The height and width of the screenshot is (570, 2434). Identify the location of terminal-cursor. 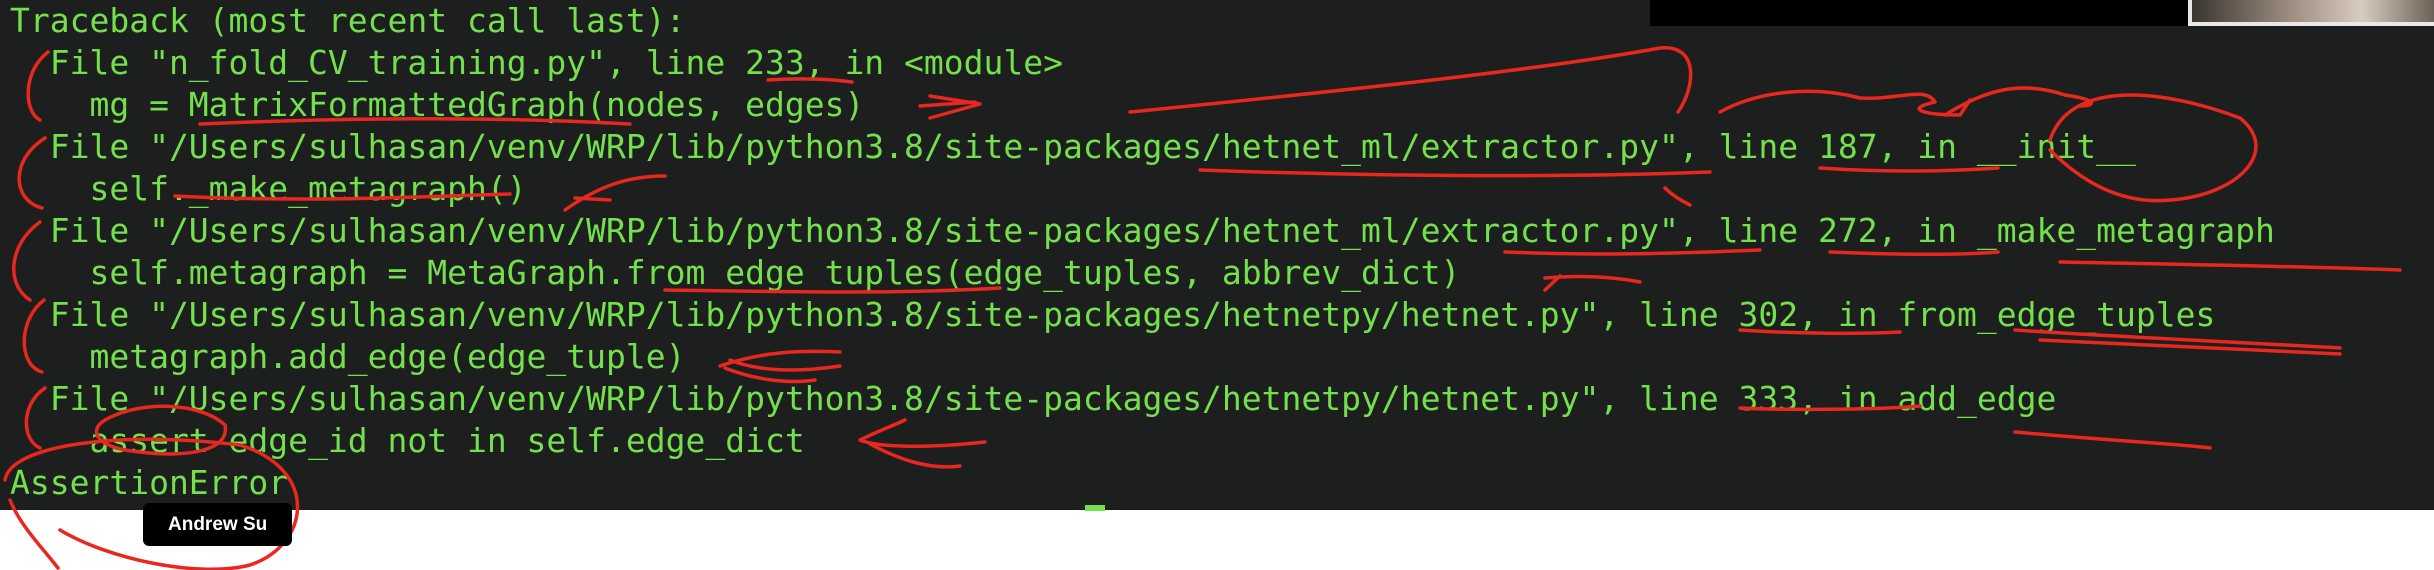
(1095, 508).